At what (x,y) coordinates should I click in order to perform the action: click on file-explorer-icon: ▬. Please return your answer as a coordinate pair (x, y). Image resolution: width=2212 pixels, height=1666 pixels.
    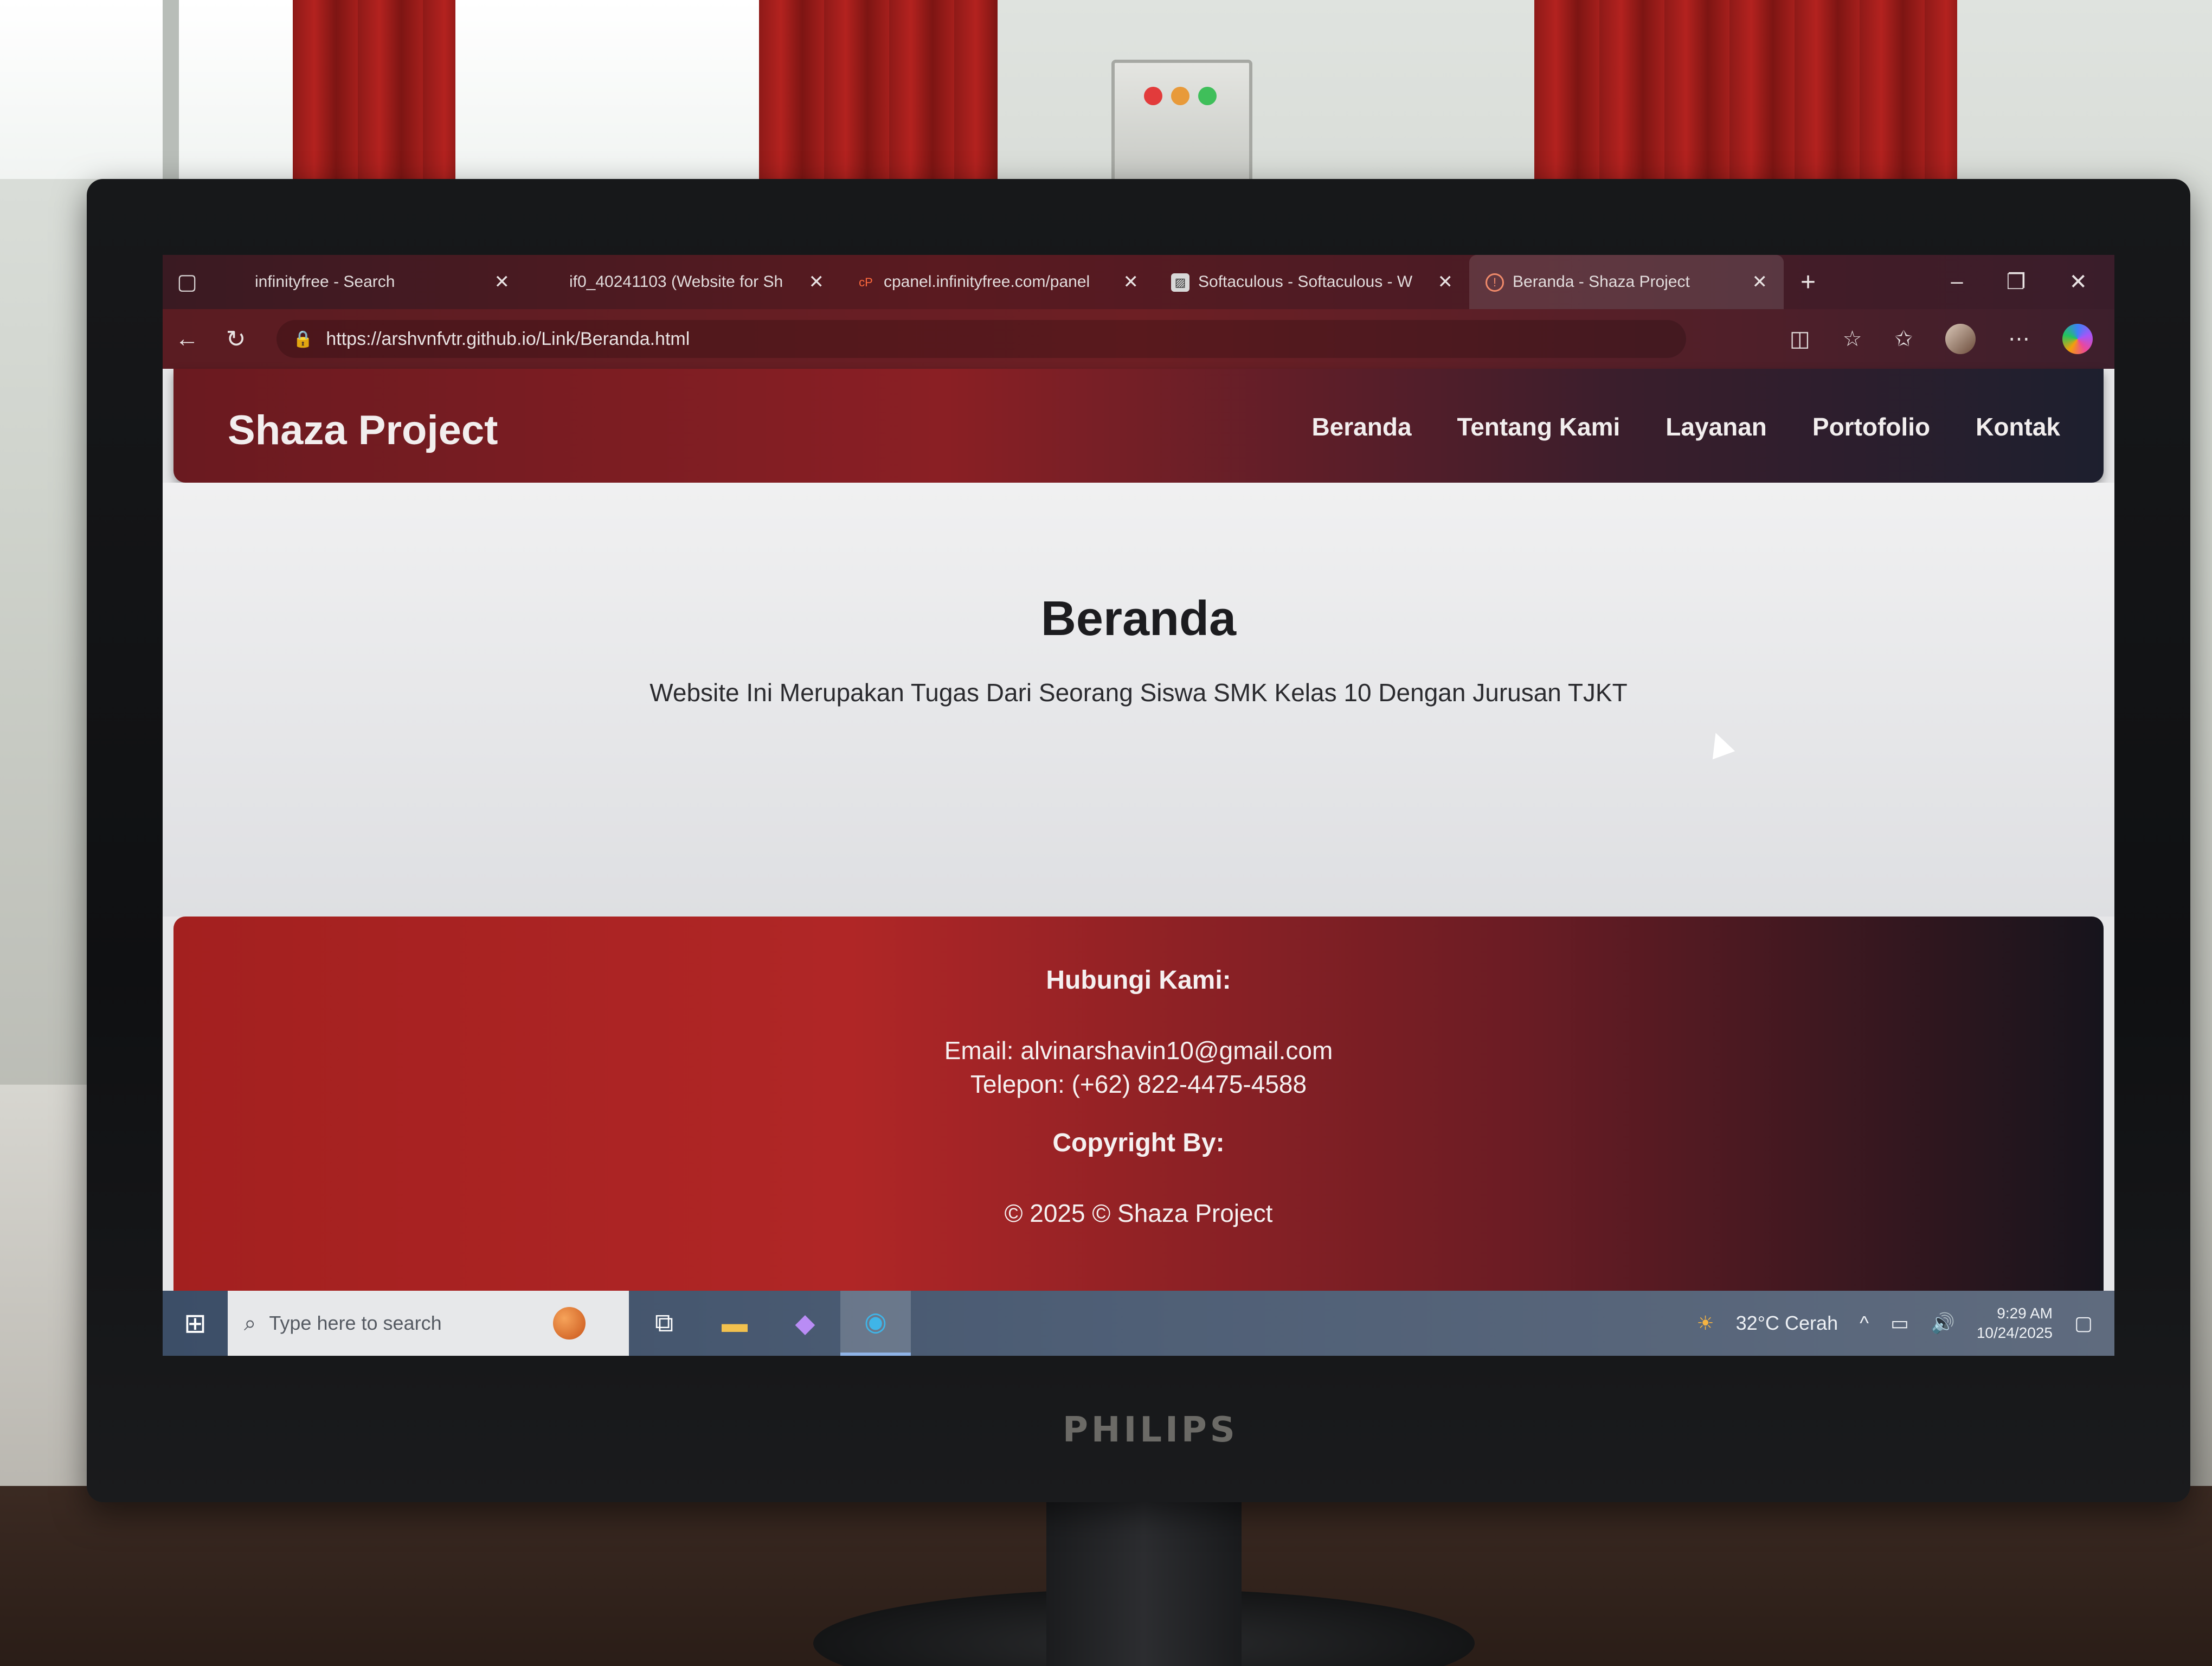
    Looking at the image, I should click on (734, 1324).